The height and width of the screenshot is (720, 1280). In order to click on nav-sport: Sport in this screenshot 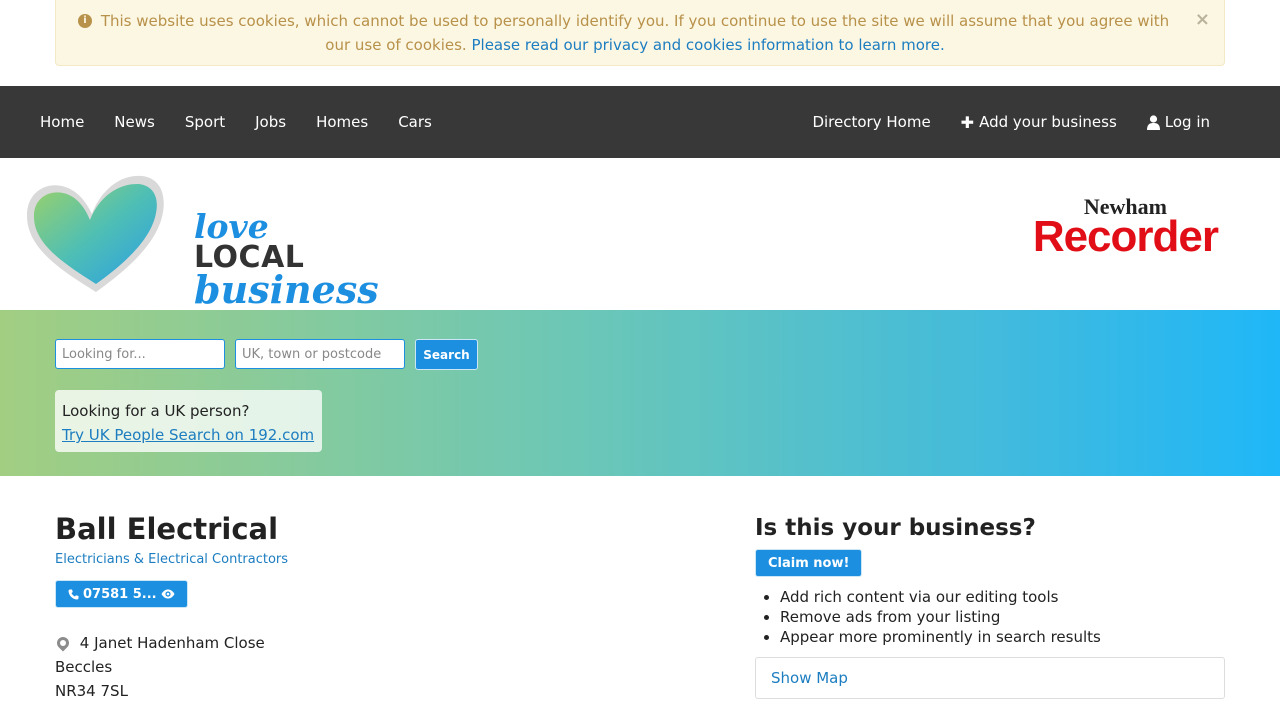, I will do `click(205, 122)`.